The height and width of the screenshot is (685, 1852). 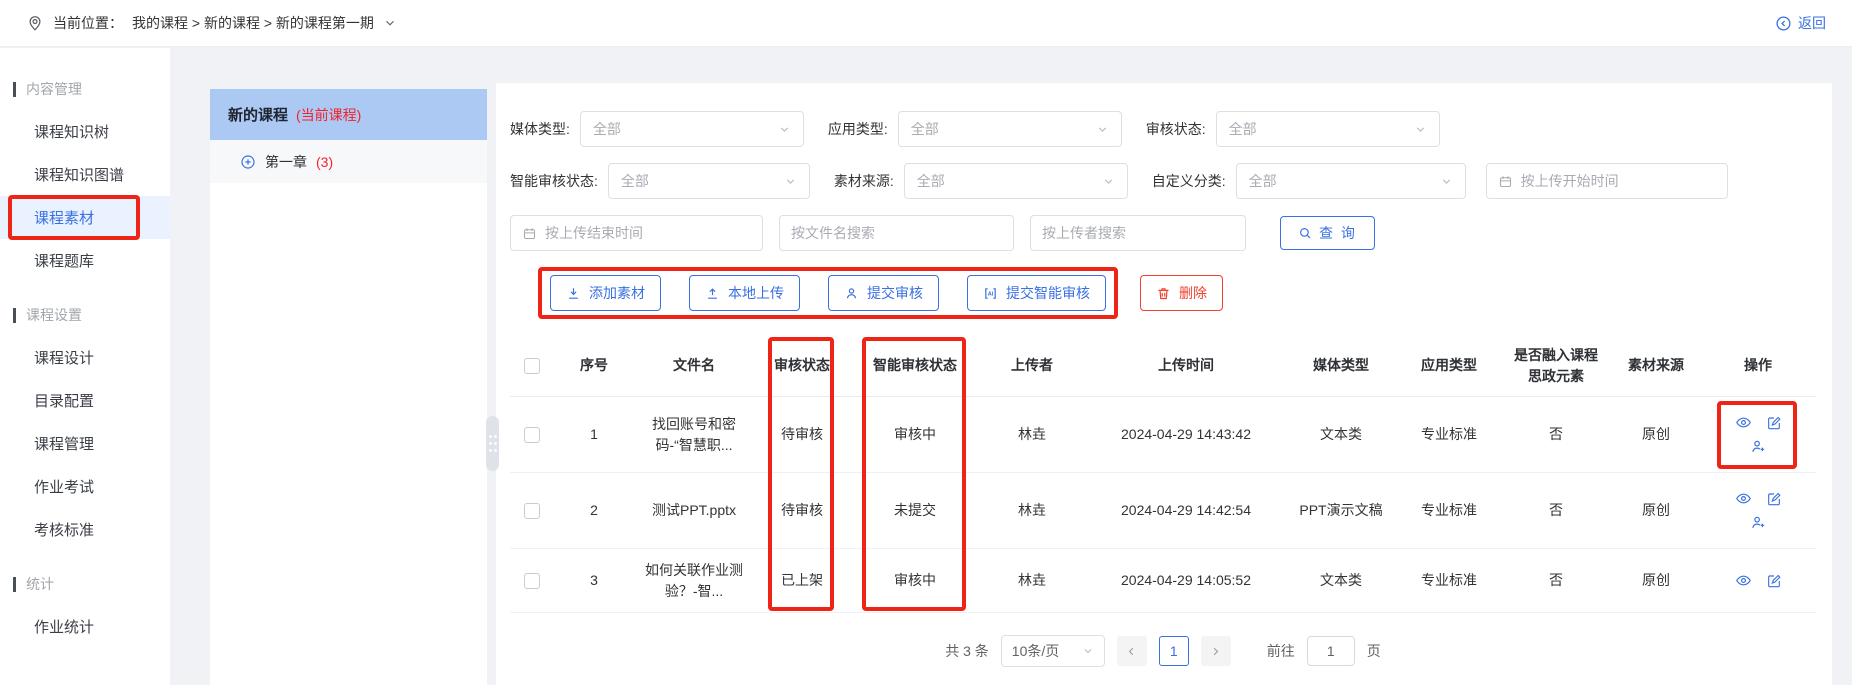 What do you see at coordinates (991, 294) in the screenshot?
I see `svg-text: AI` at bounding box center [991, 294].